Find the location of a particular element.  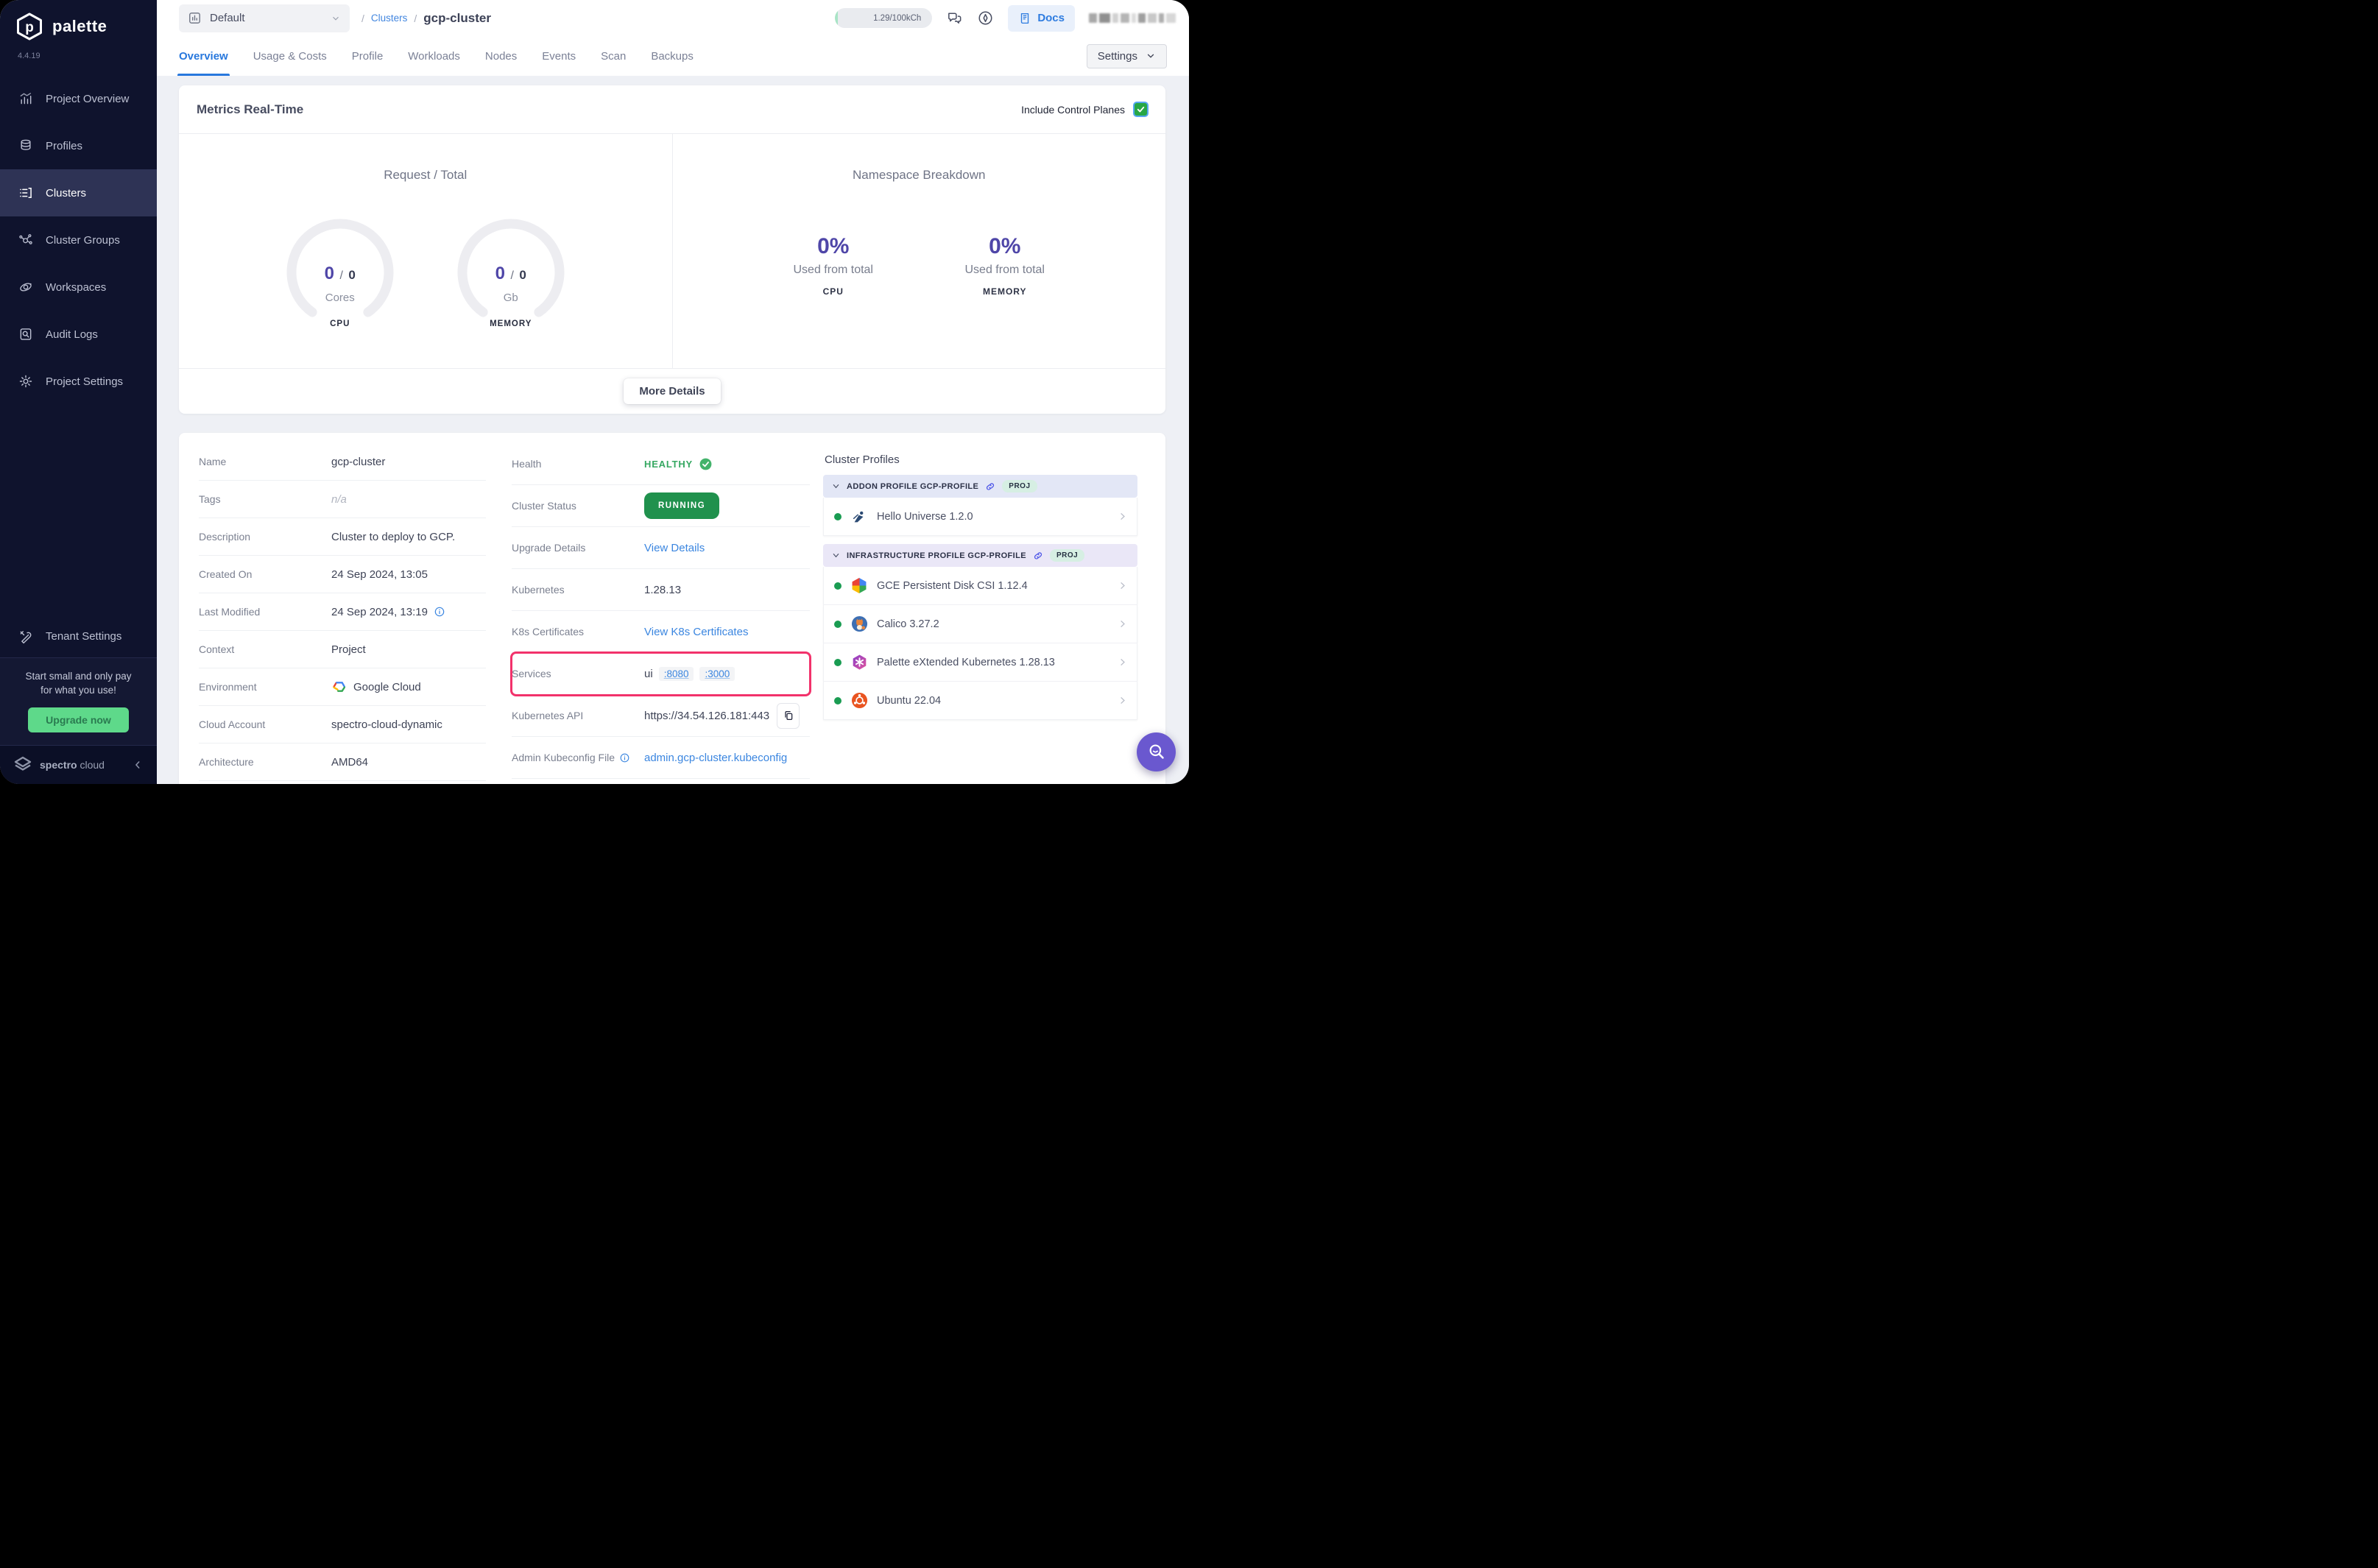

docs-button: Docs is located at coordinates (1041, 18).